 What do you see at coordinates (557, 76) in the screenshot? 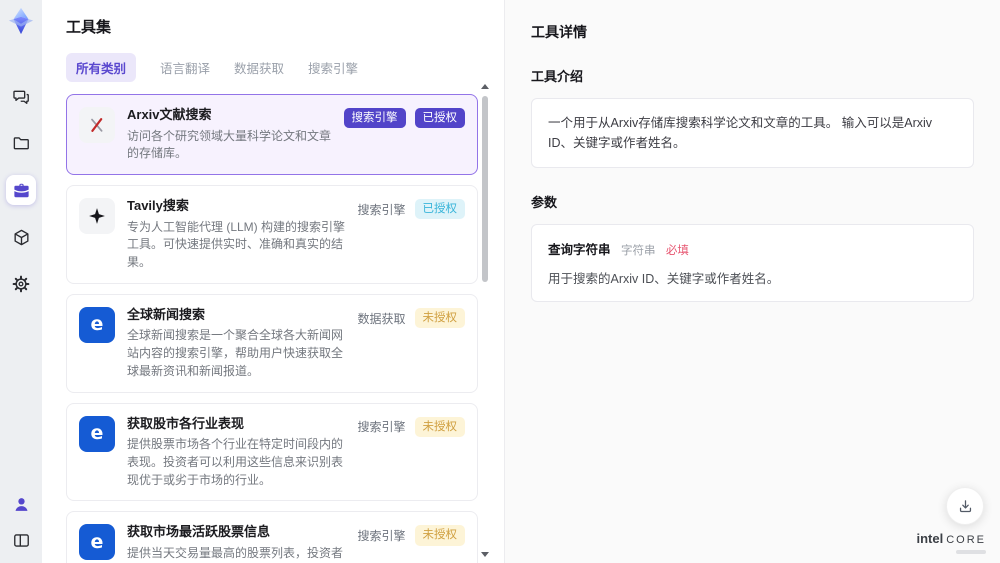
I see `intro-heading: 工具介绍` at bounding box center [557, 76].